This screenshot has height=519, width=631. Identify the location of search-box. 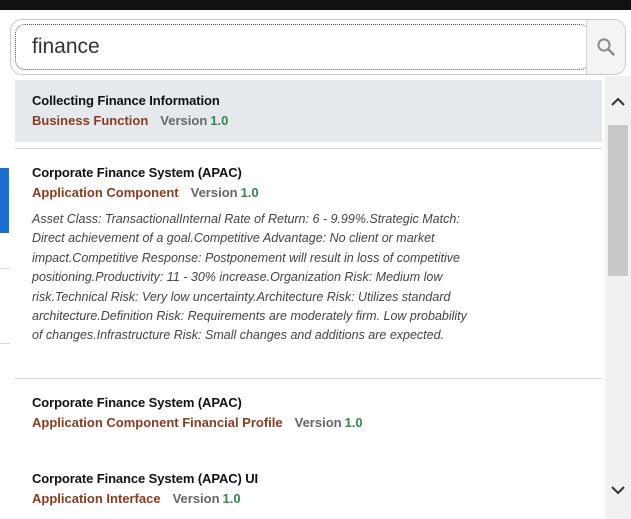
(318, 47).